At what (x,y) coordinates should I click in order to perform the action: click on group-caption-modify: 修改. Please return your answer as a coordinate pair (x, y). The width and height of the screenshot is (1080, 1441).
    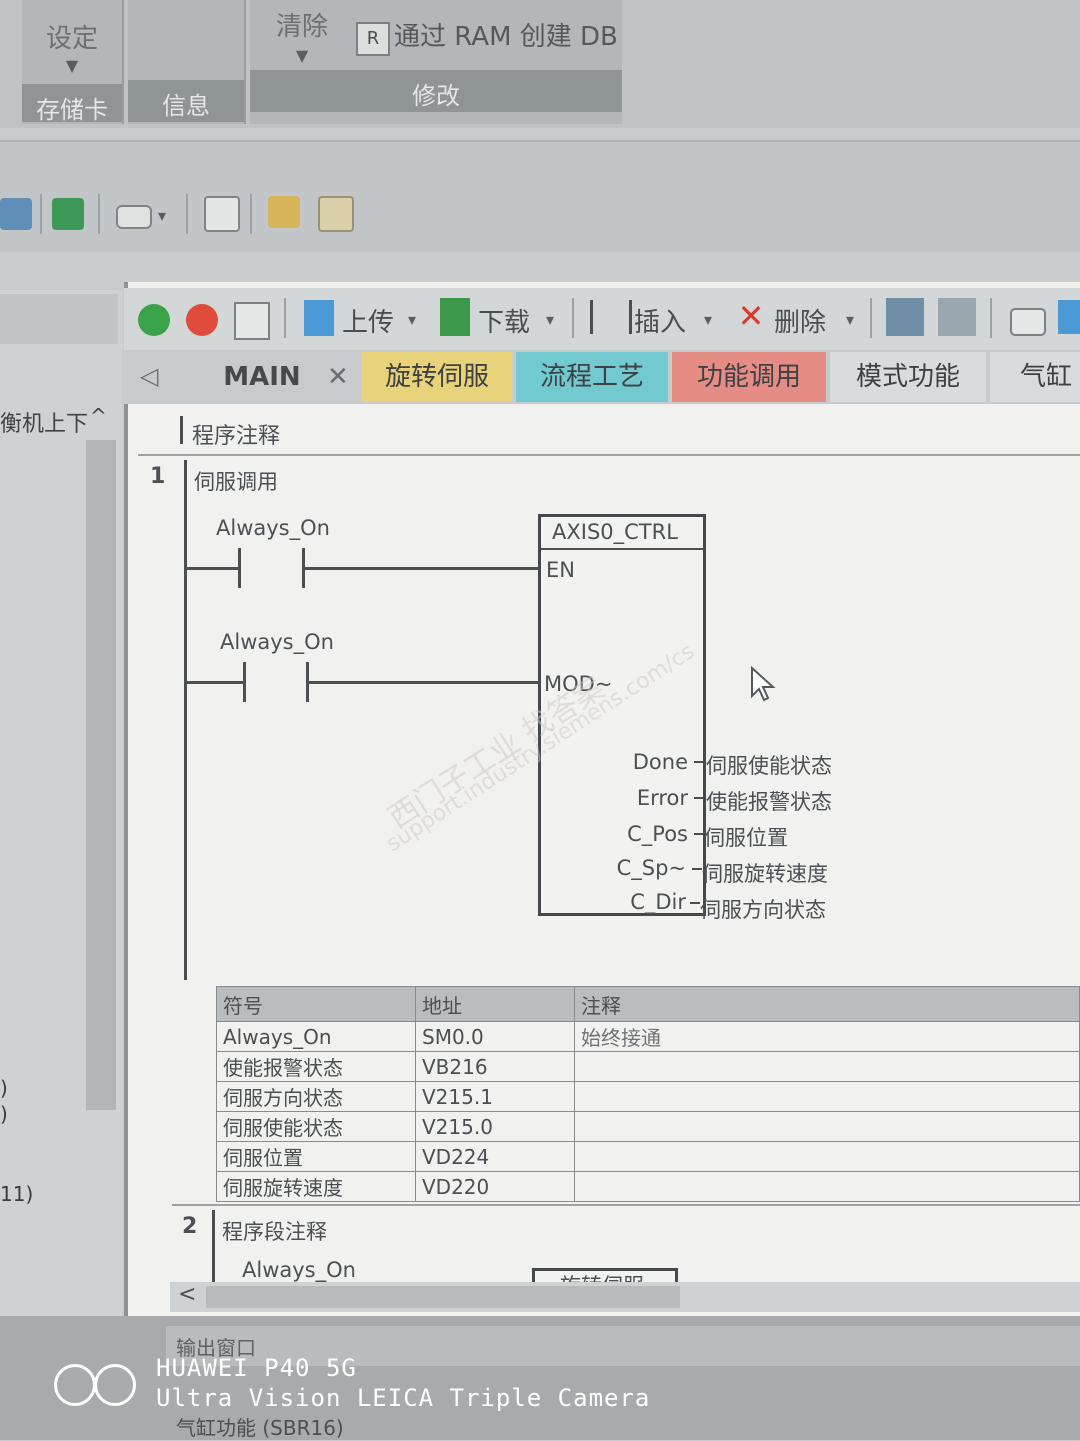
    Looking at the image, I should click on (436, 96).